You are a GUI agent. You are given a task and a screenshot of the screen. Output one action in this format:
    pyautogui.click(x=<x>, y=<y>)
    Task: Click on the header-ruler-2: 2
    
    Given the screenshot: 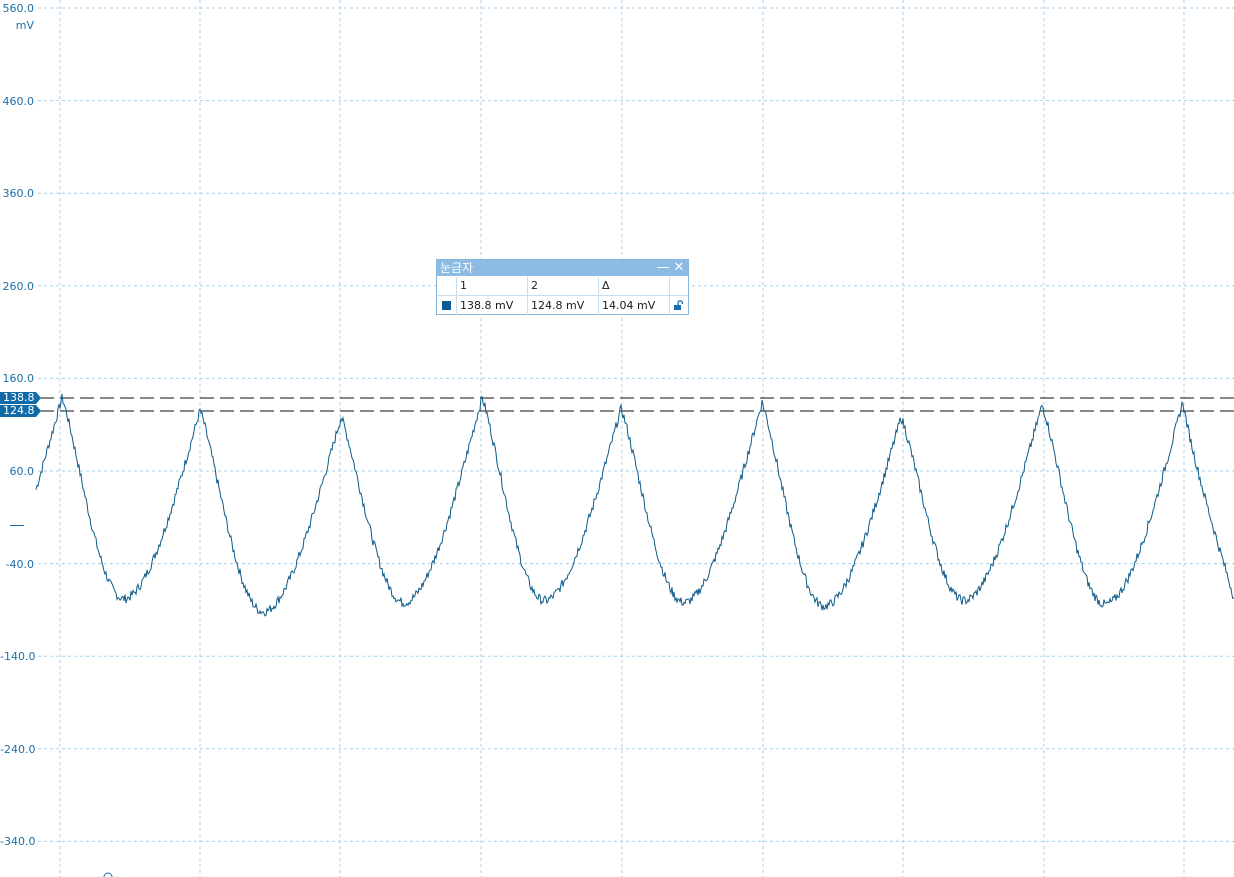 What is the action you would take?
    pyautogui.click(x=563, y=286)
    